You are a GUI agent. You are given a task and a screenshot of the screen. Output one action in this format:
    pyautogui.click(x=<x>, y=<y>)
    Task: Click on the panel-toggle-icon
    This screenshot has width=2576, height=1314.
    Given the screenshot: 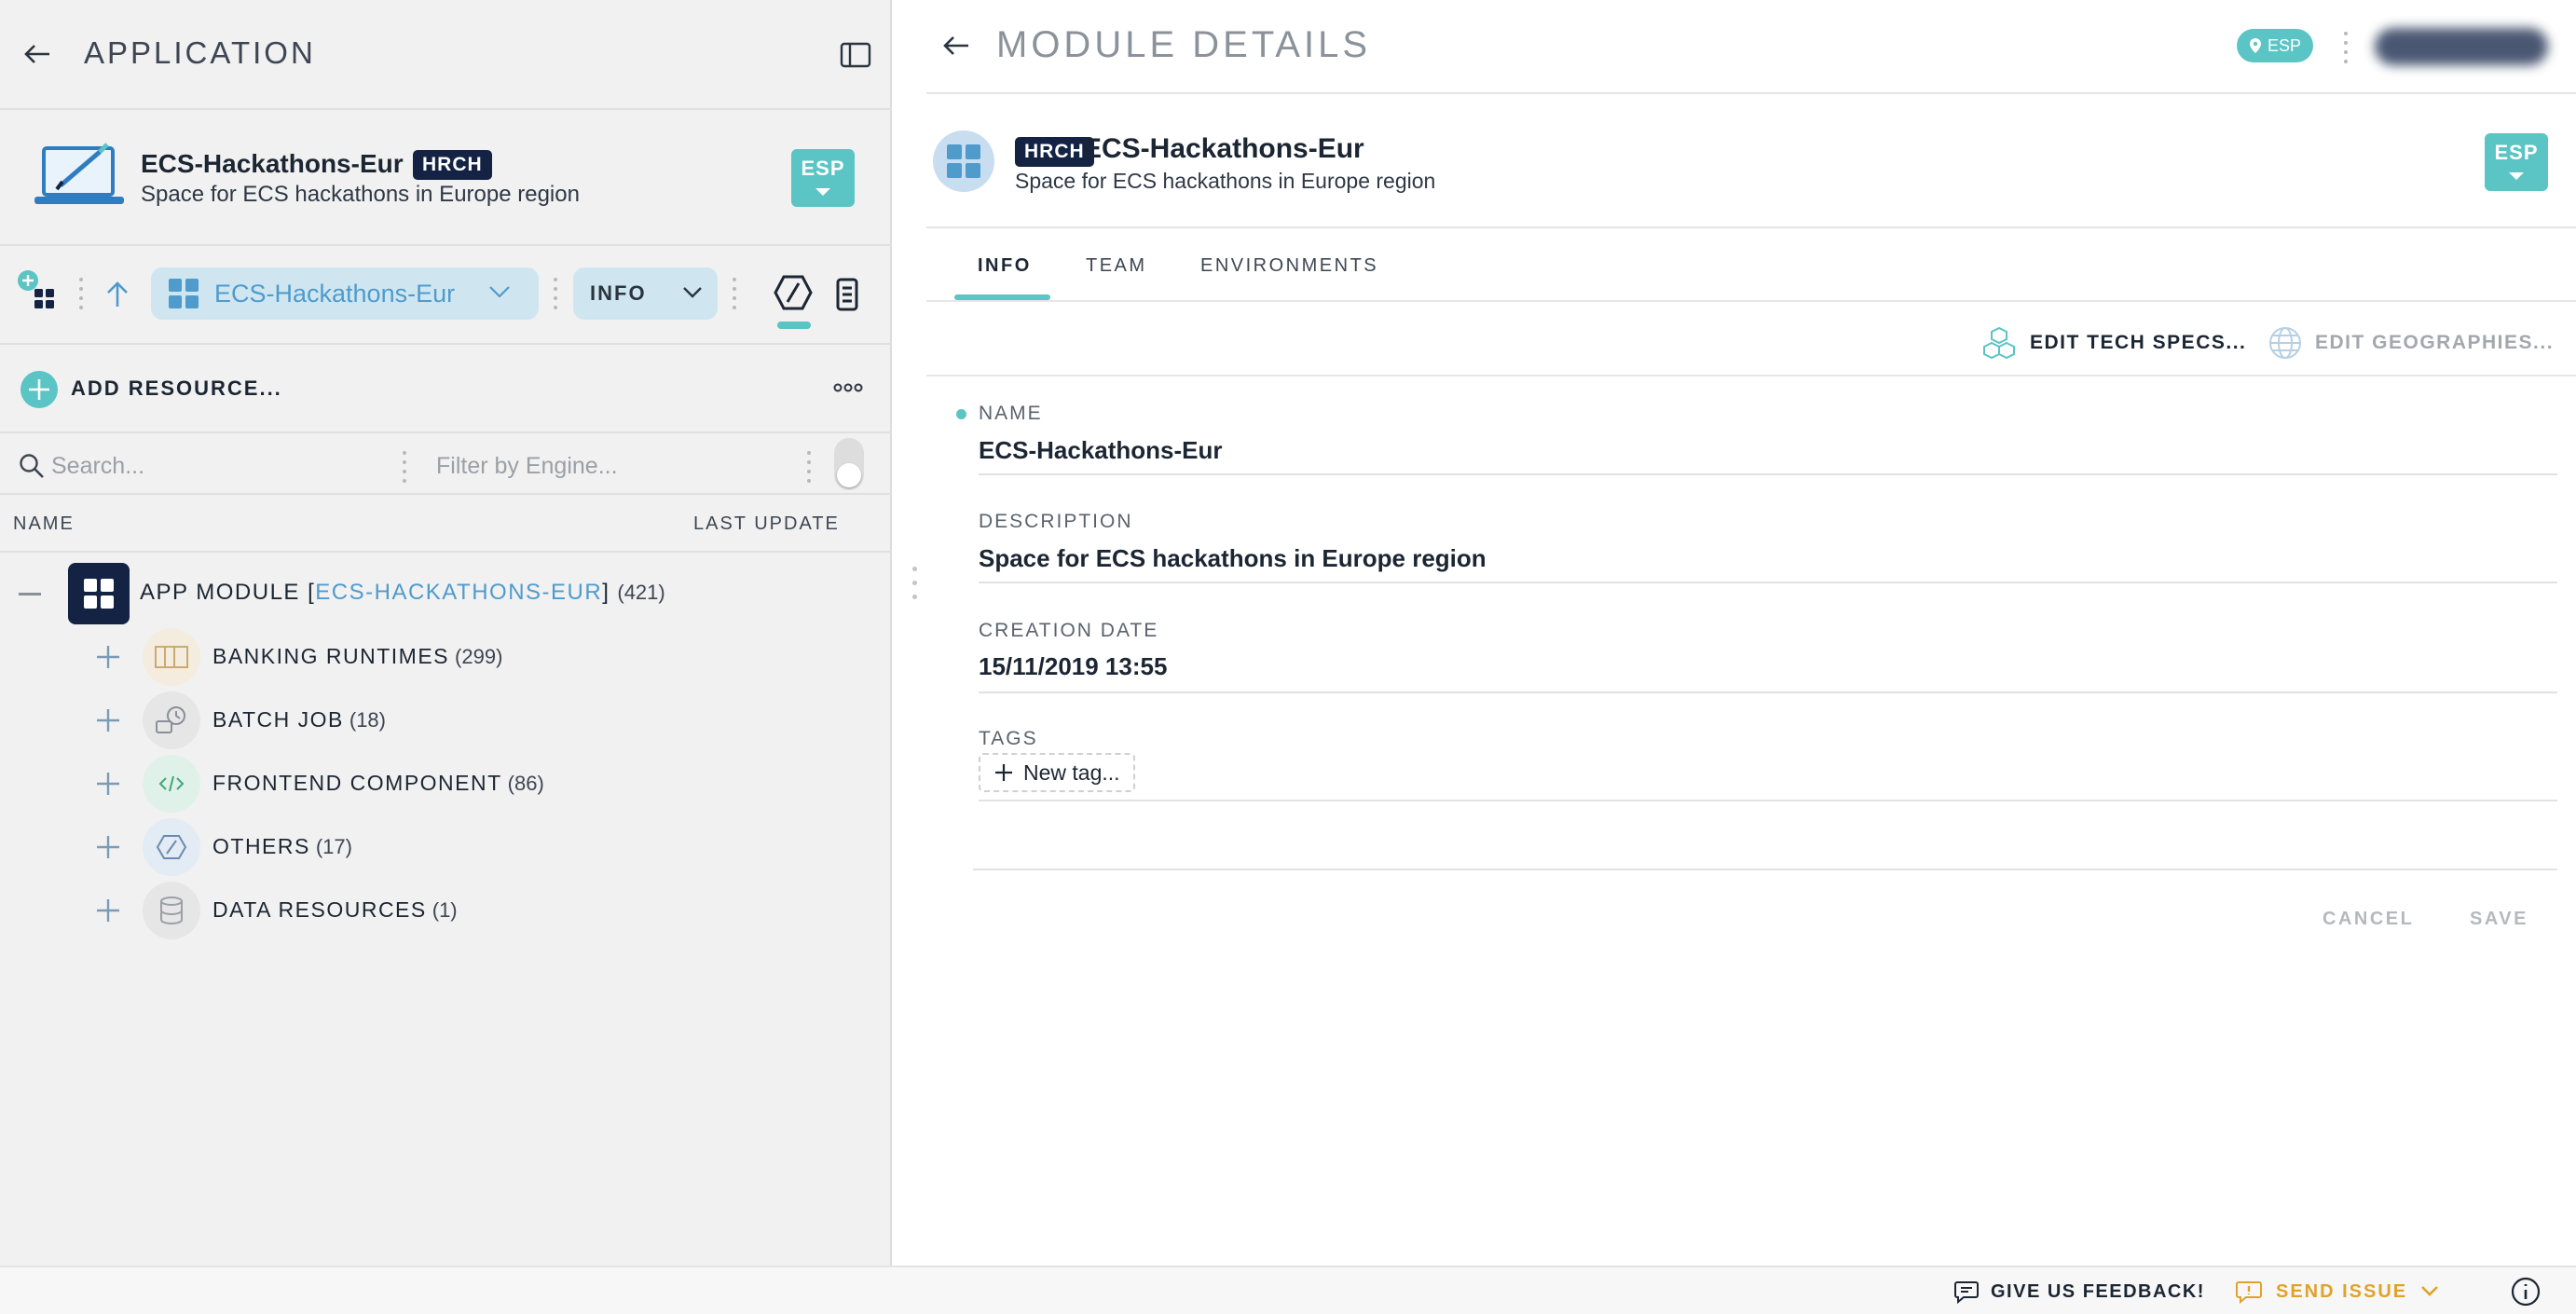 What is the action you would take?
    pyautogui.click(x=855, y=55)
    